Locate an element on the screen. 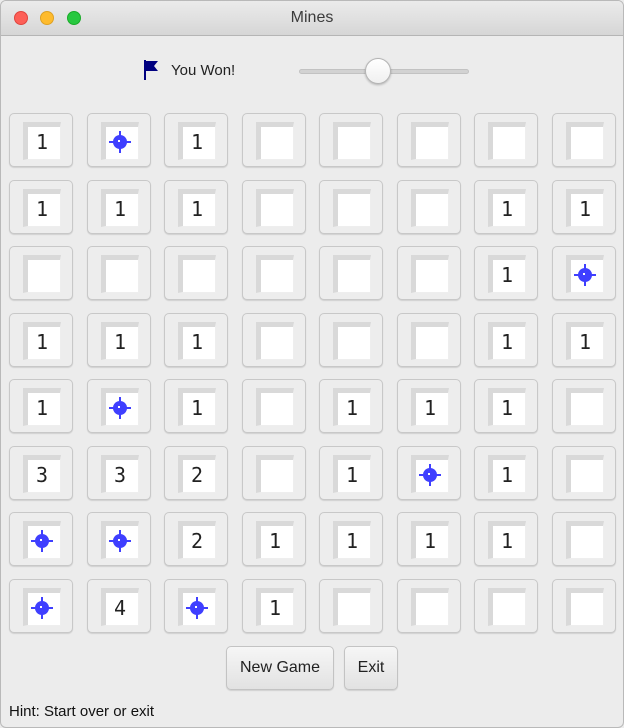  mine-cell: 4 is located at coordinates (119, 606).